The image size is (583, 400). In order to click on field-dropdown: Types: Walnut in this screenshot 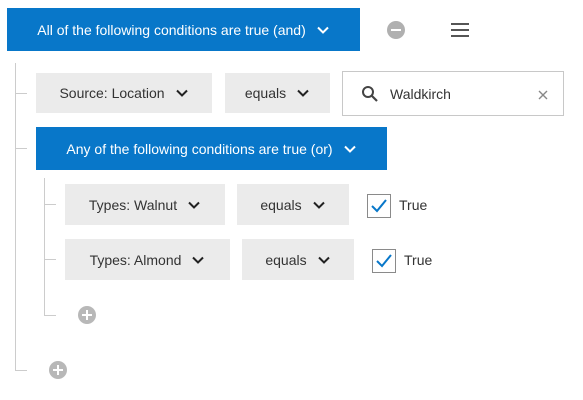, I will do `click(145, 204)`.